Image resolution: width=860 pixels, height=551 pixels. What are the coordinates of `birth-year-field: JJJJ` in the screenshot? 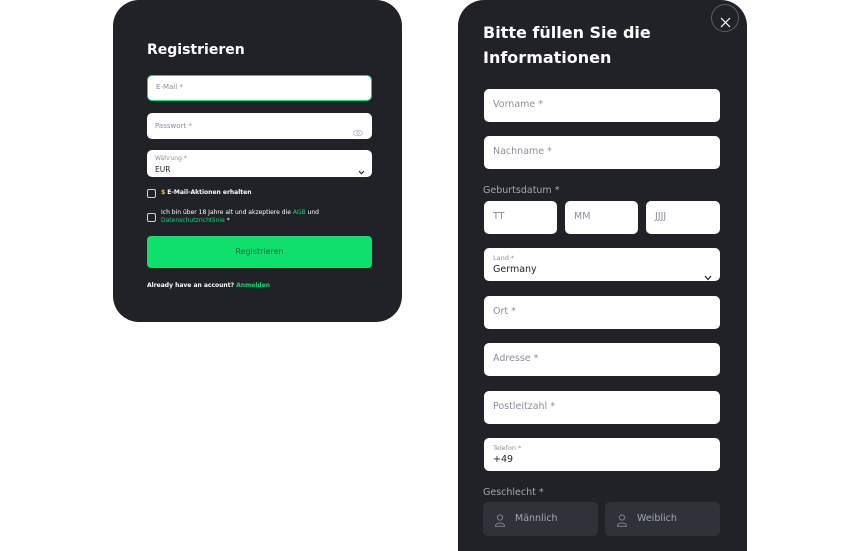 It's located at (683, 217).